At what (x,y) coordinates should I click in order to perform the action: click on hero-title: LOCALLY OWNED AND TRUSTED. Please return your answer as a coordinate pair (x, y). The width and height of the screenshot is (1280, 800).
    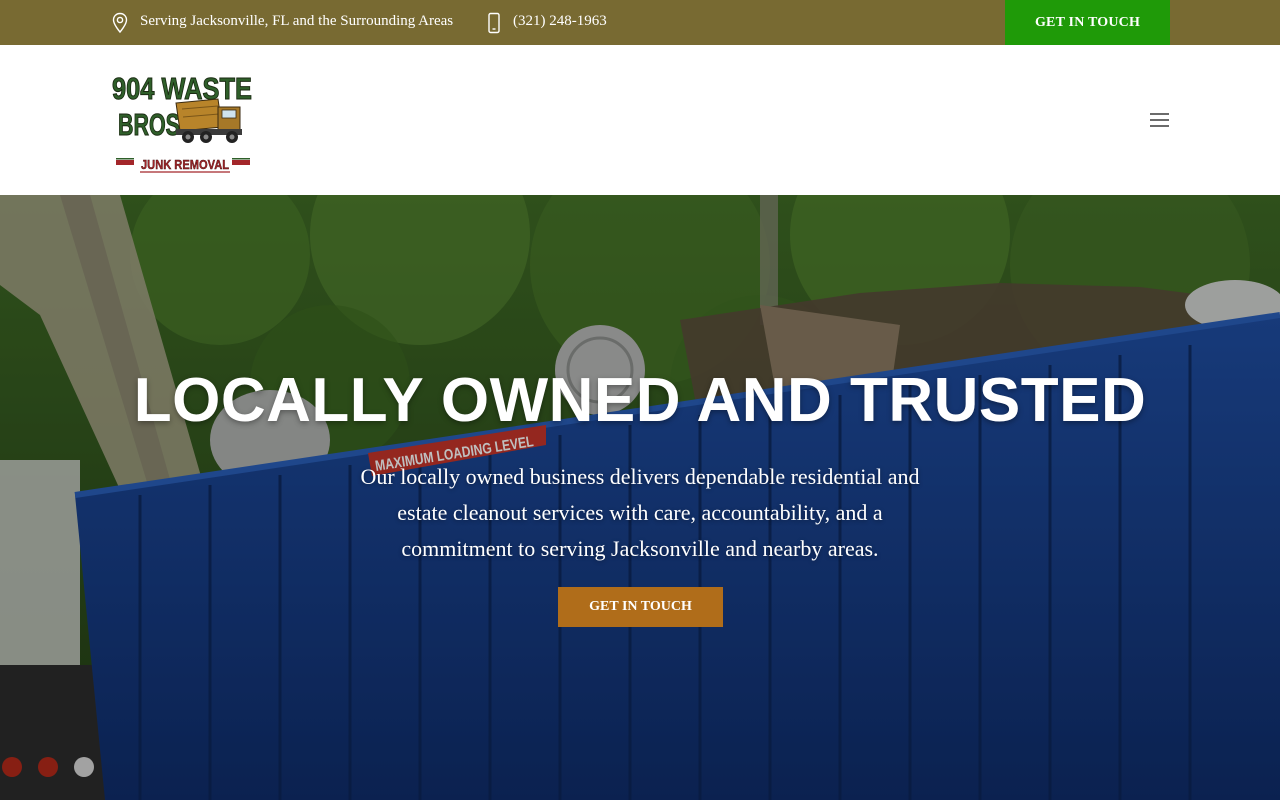
    Looking at the image, I should click on (640, 400).